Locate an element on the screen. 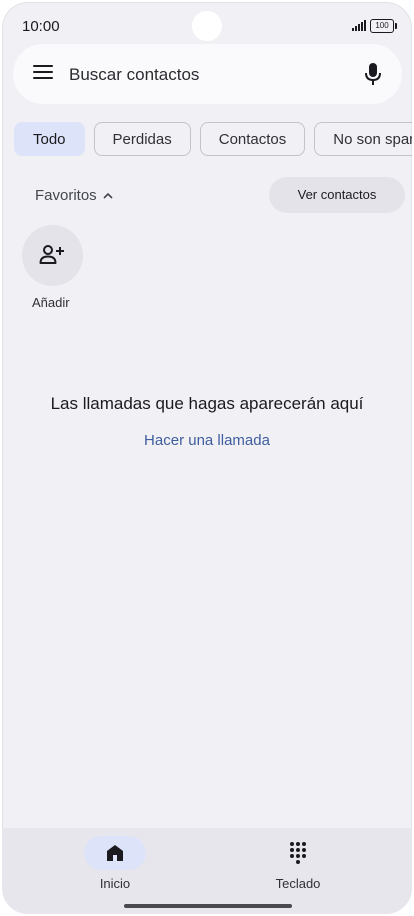 This screenshot has width=414, height=916. view-contacts-button: Ver contactos is located at coordinates (337, 195).